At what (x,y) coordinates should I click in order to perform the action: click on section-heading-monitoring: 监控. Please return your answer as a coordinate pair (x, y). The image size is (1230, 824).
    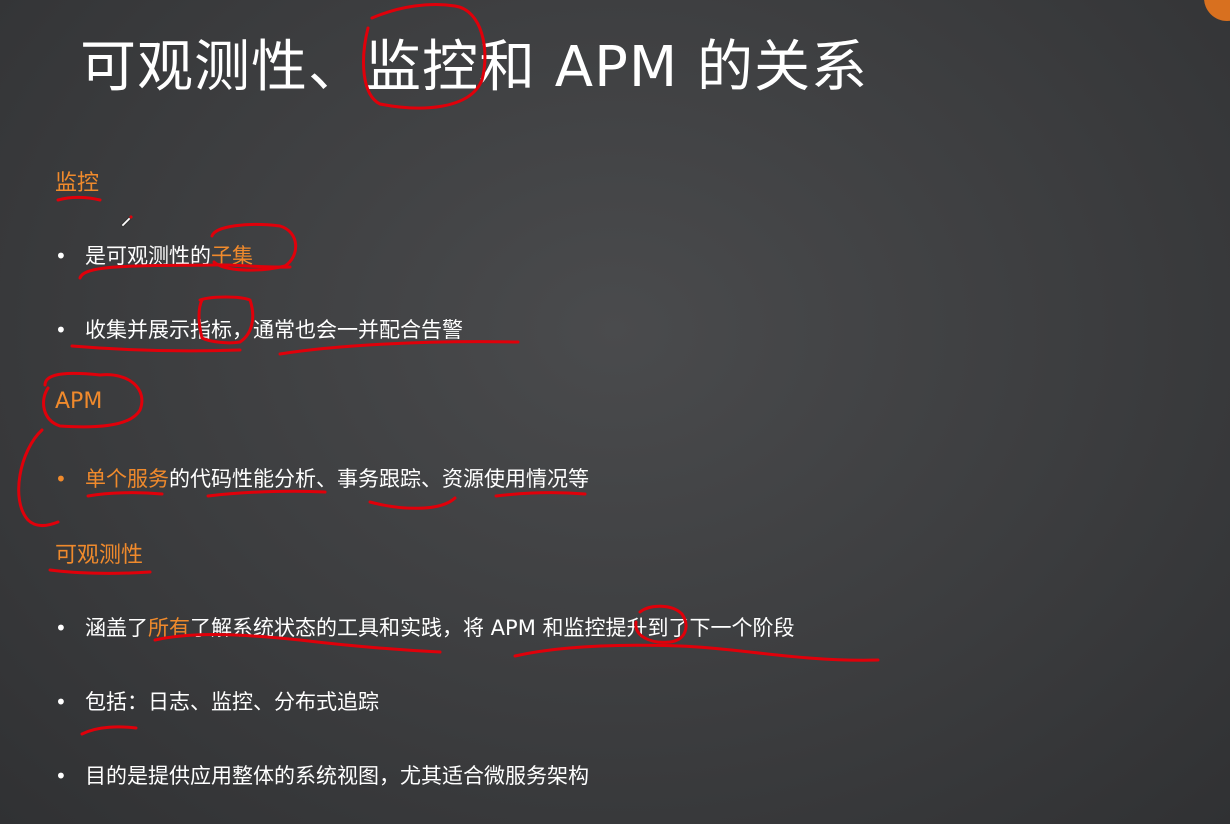
    Looking at the image, I should click on (77, 183).